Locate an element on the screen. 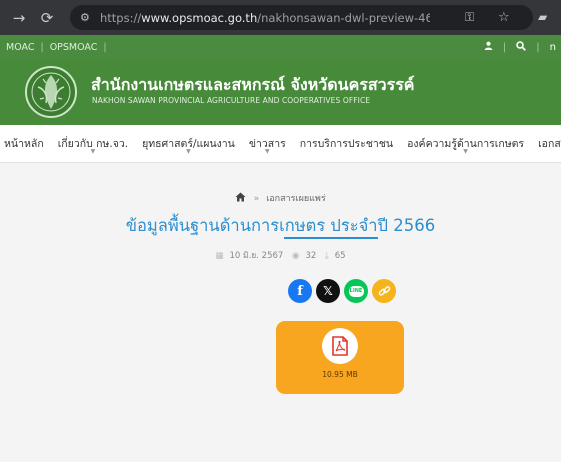 The height and width of the screenshot is (462, 561). download-icon: ⤓ is located at coordinates (326, 256).